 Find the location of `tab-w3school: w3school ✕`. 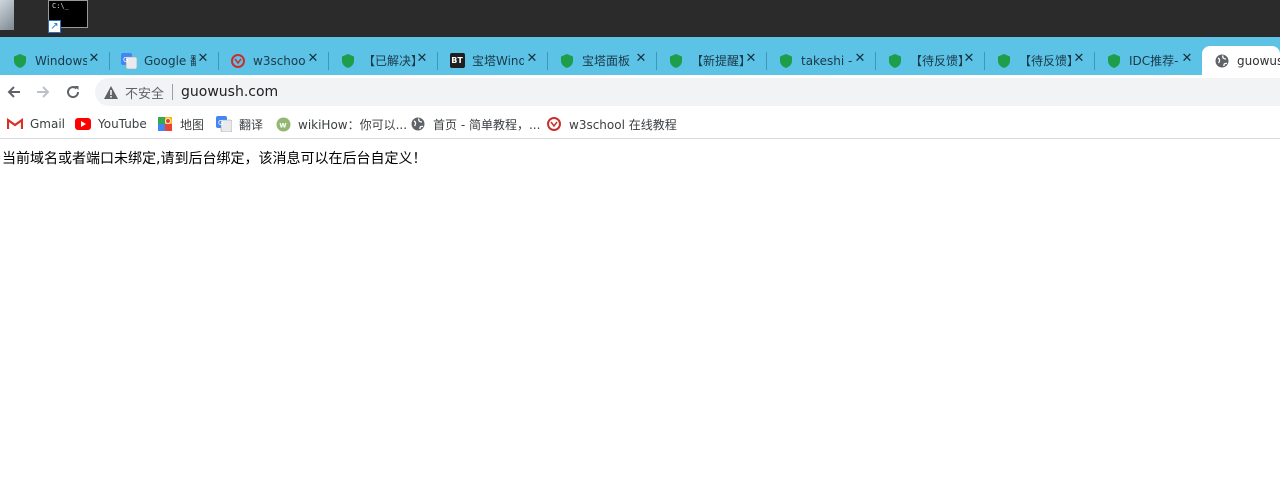

tab-w3school: w3school ✕ is located at coordinates (273, 60).